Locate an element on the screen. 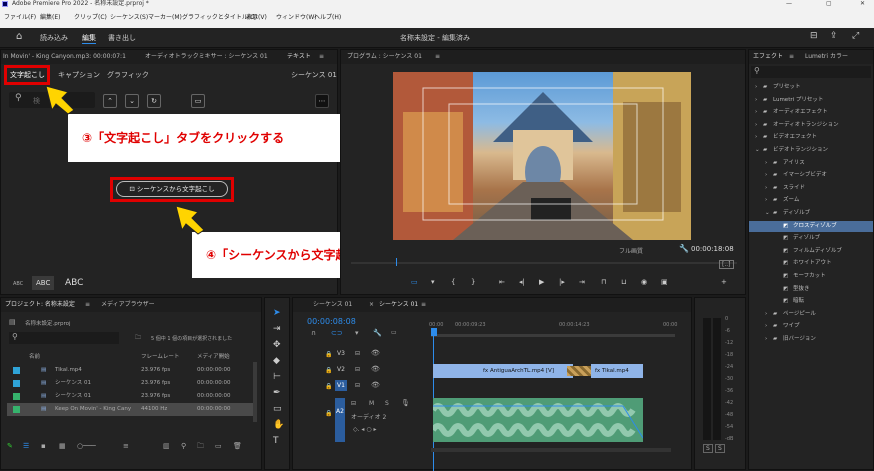 The height and width of the screenshot is (471, 874). slip-icon: ⊢ is located at coordinates (277, 377).